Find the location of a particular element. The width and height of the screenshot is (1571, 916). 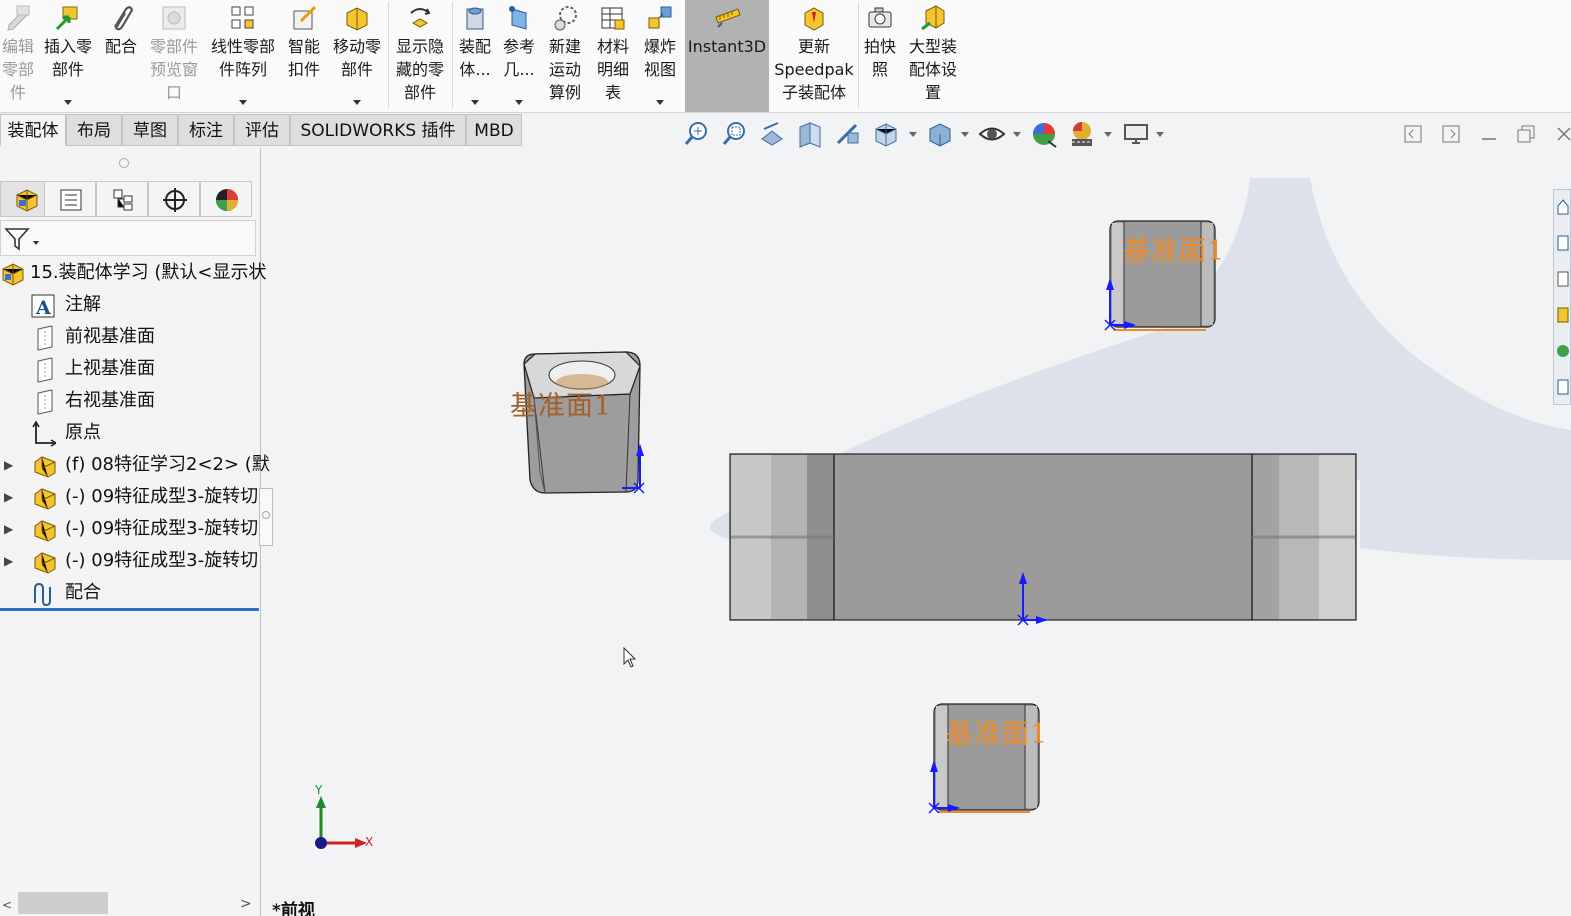

smart-fasteners-button: 智能 扣件 is located at coordinates (304, 56).